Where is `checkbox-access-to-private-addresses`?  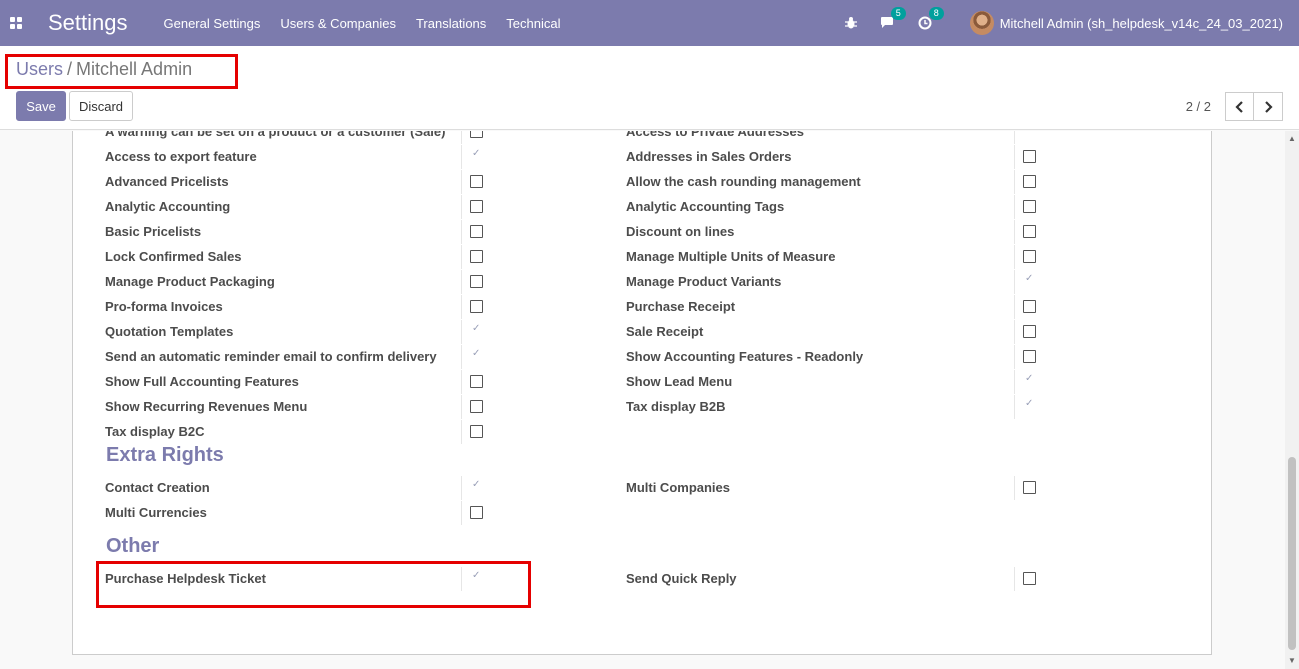
checkbox-access-to-private-addresses is located at coordinates (1029, 134).